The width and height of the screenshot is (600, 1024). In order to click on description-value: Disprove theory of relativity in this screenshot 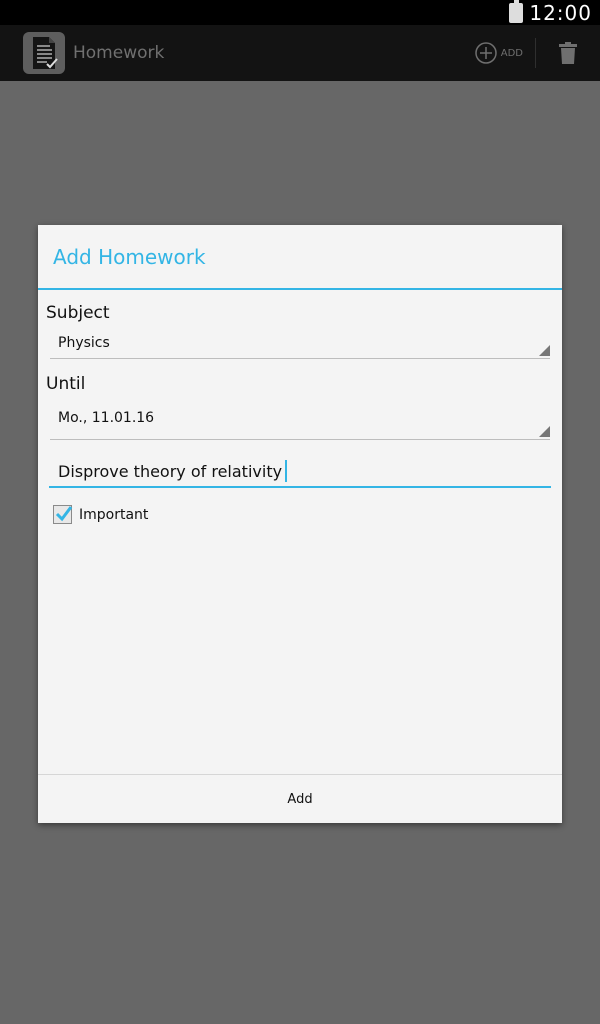, I will do `click(170, 471)`.